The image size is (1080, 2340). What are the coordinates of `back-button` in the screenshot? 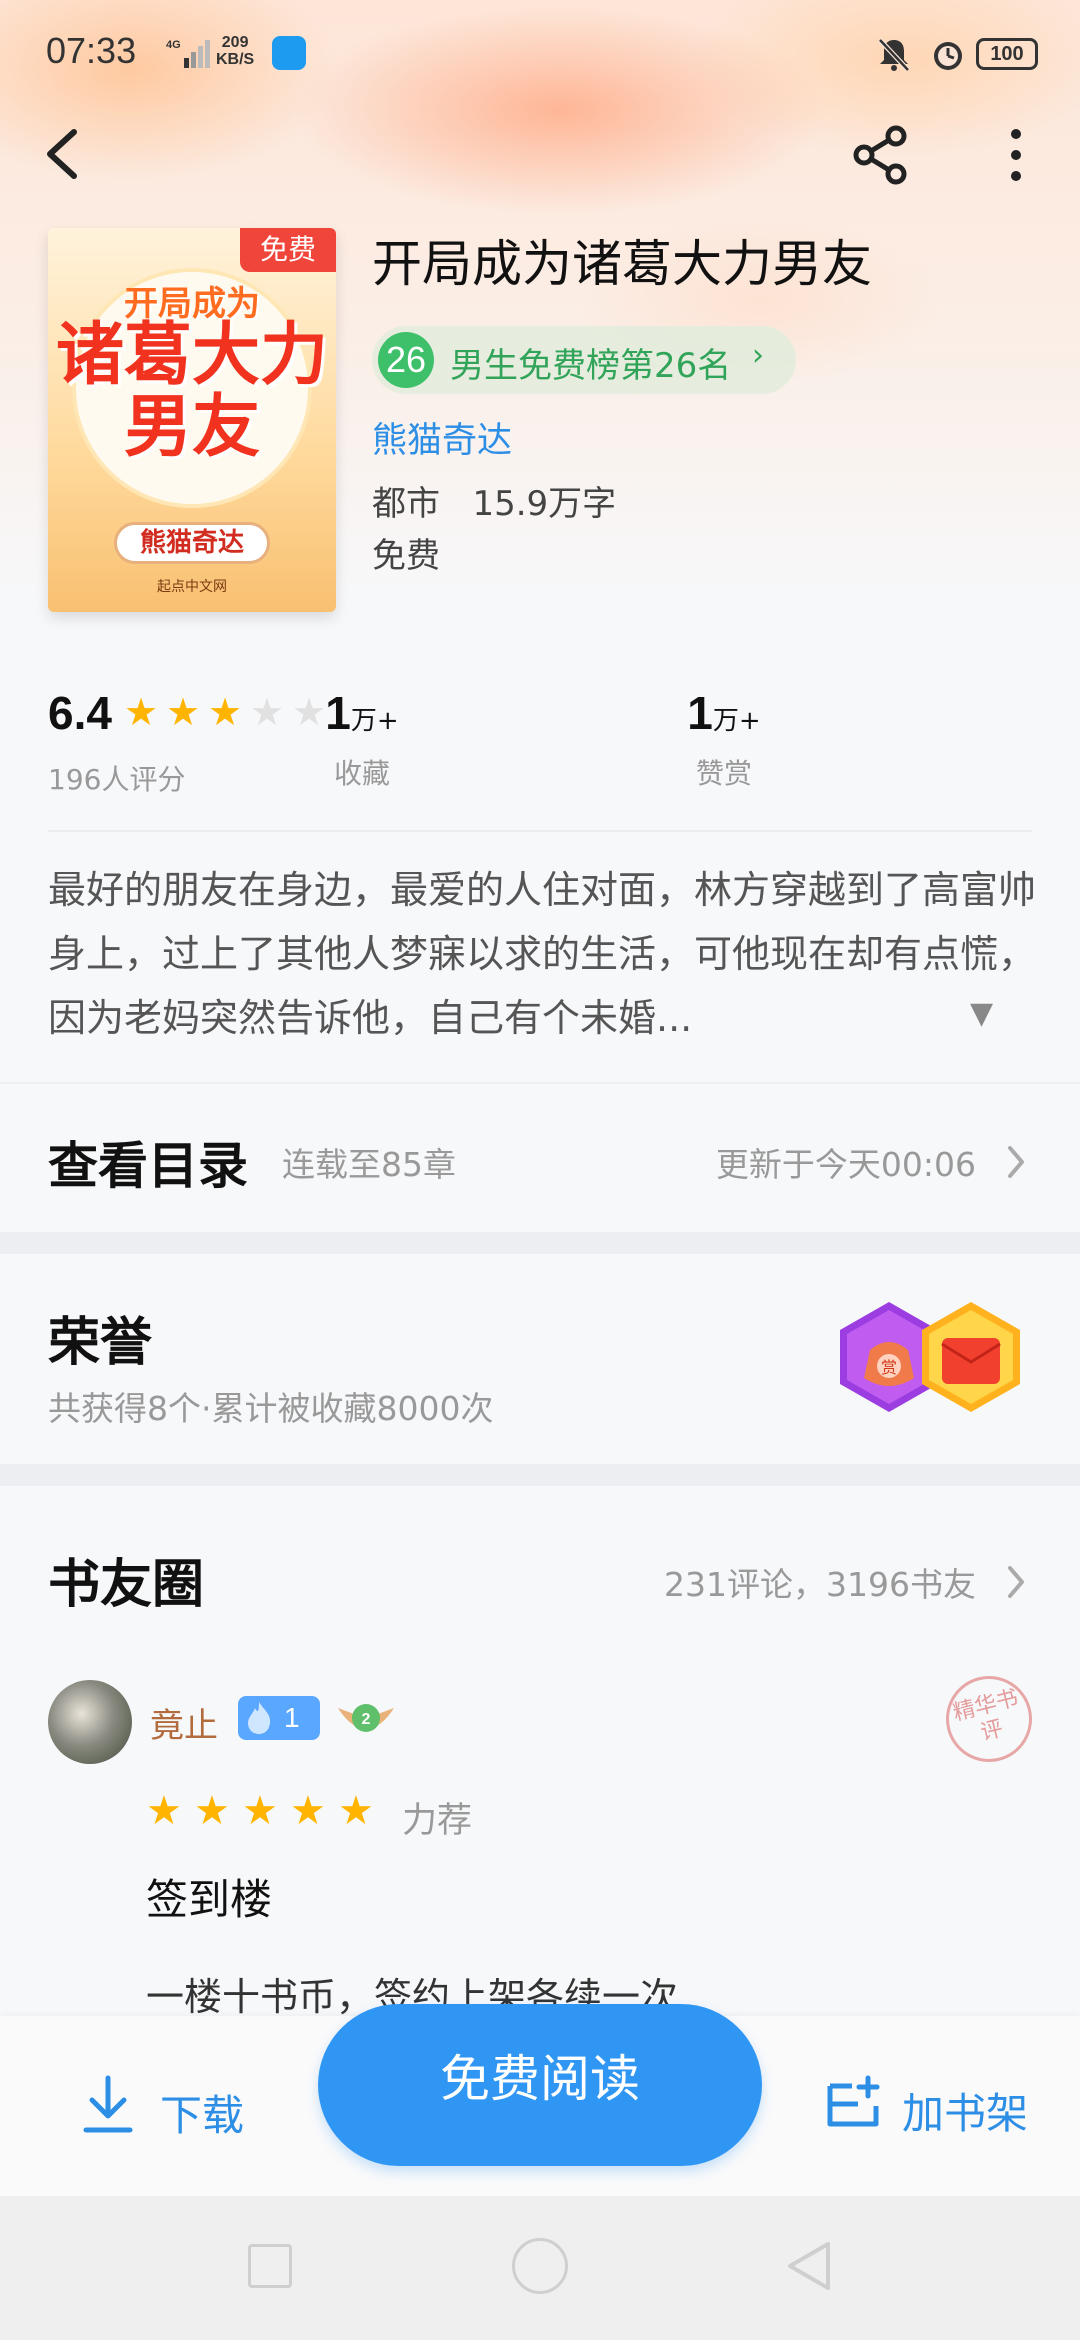 It's located at (64, 154).